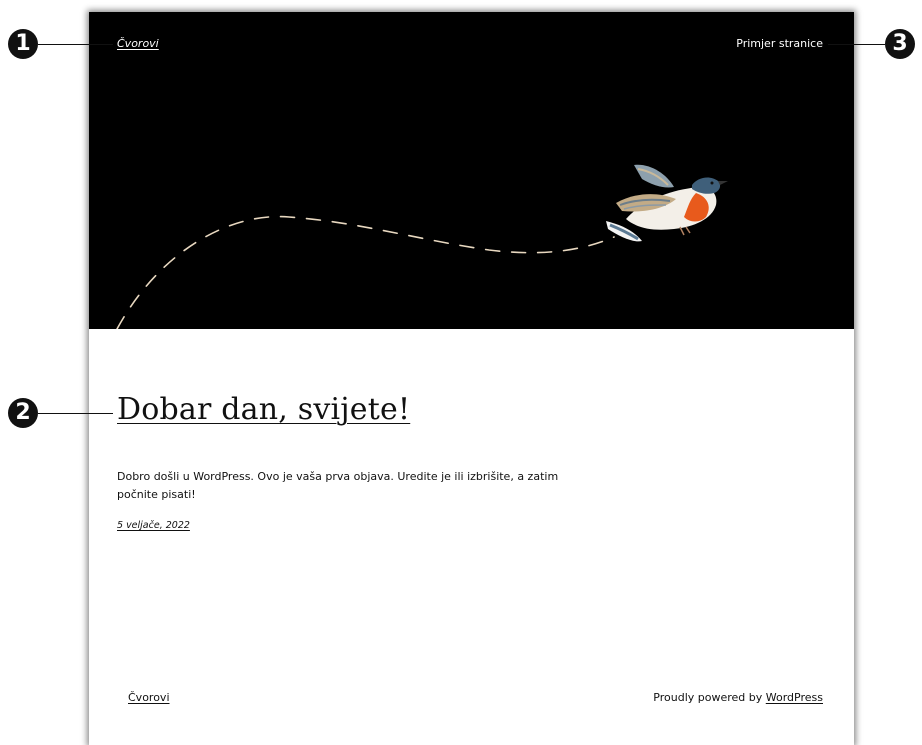 The width and height of the screenshot is (922, 745). I want to click on callout-marker-2: 2, so click(23, 413).